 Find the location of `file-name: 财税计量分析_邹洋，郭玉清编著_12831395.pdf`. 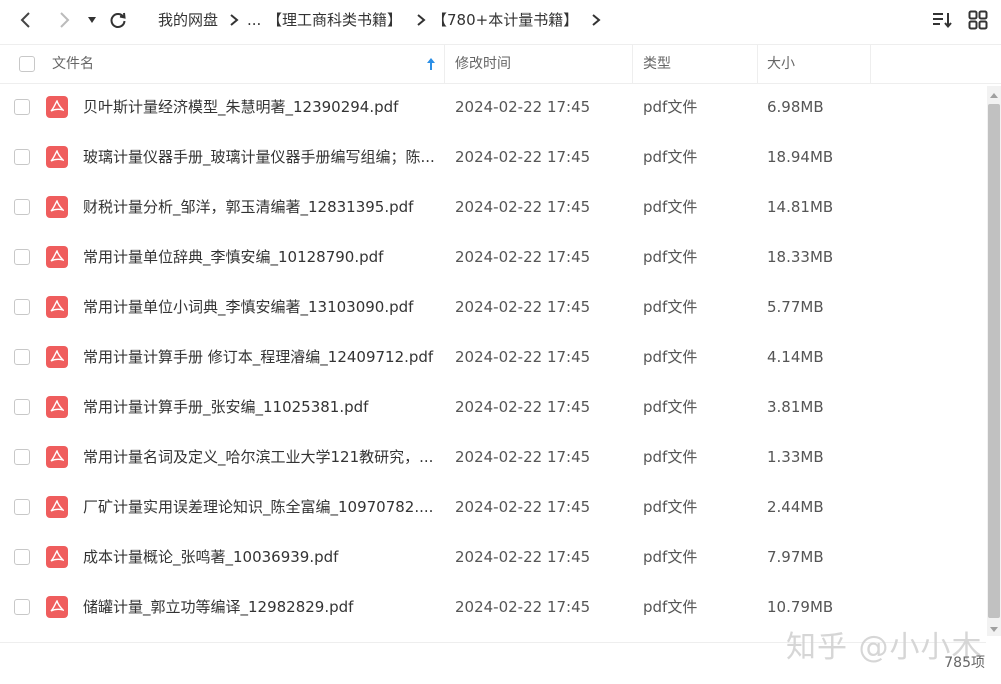

file-name: 财税计量分析_邹洋，郭玉清编著_12831395.pdf is located at coordinates (248, 207).